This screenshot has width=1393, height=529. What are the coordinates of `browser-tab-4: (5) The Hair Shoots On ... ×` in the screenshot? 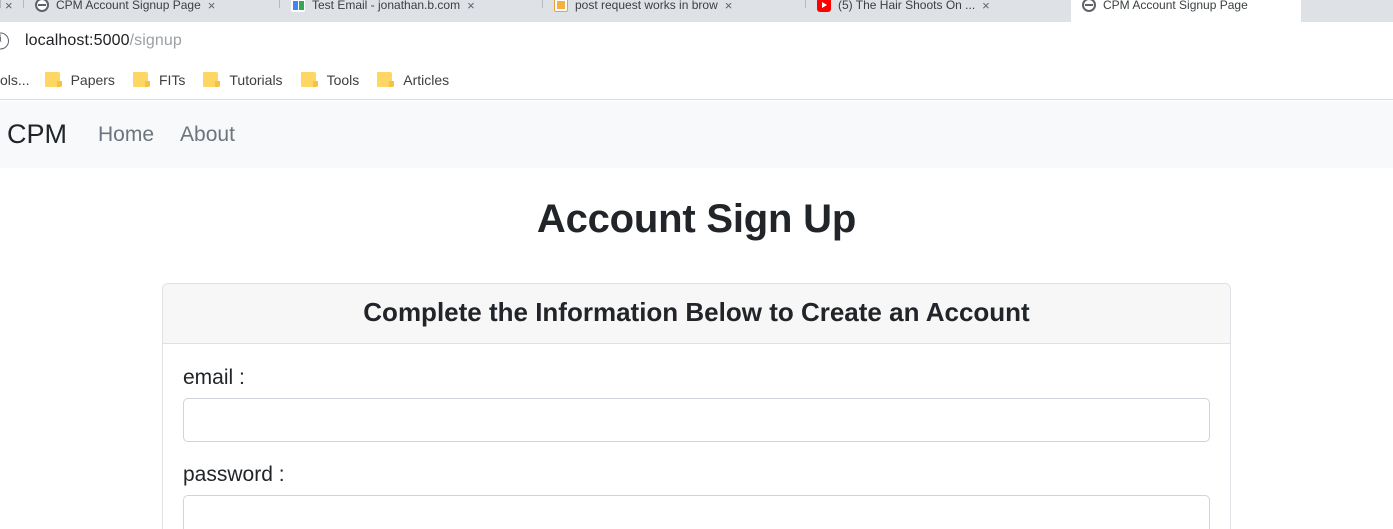 It's located at (938, 11).